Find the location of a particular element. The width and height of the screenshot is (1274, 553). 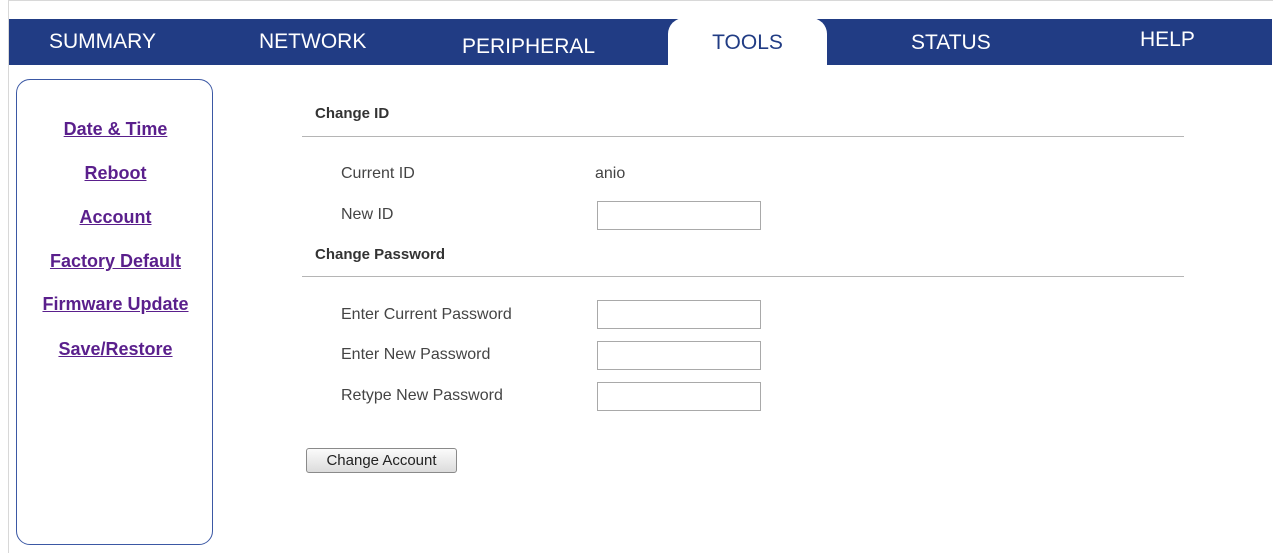

new-id-label: New ID is located at coordinates (367, 214).